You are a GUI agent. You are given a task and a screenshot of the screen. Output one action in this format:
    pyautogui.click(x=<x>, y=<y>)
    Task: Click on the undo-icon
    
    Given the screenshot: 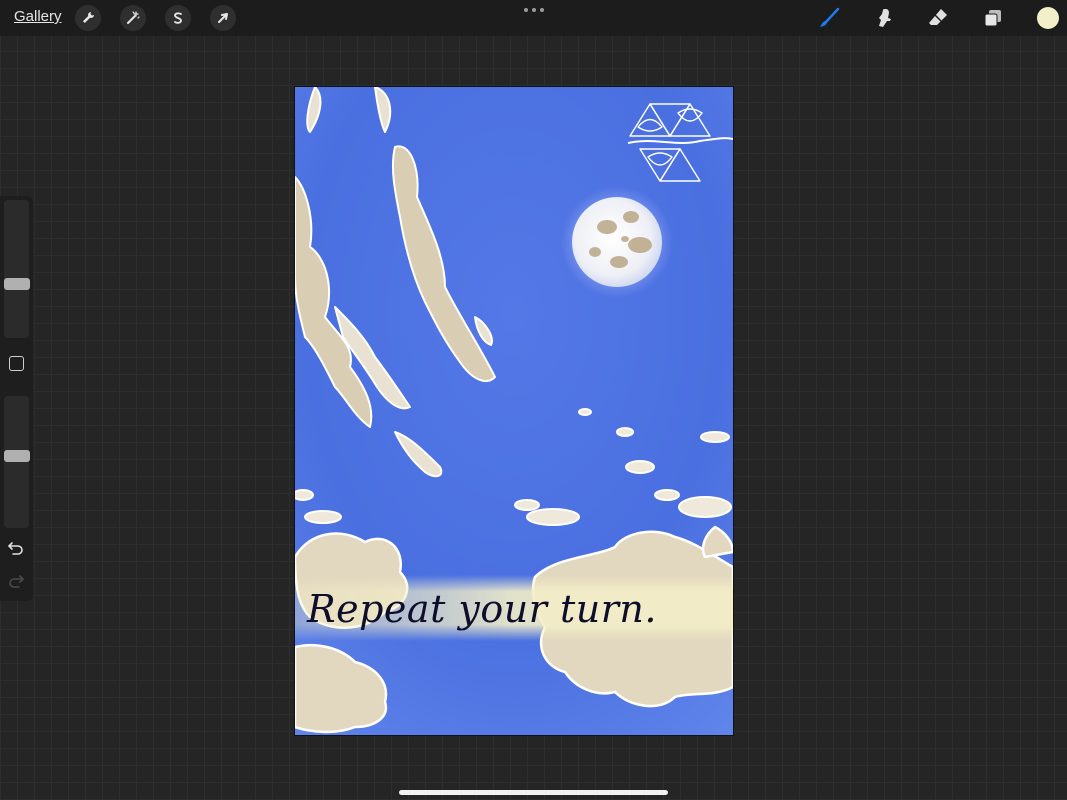 What is the action you would take?
    pyautogui.click(x=16, y=548)
    